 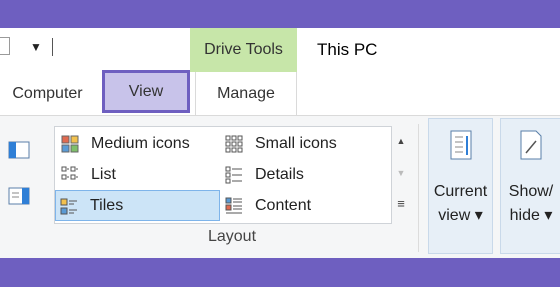 I want to click on layout-item-small-icons: Small icons, so click(x=304, y=144).